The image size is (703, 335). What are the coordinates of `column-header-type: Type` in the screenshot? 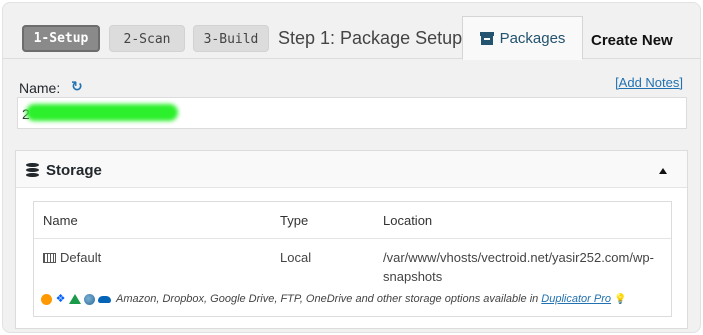 It's located at (294, 220).